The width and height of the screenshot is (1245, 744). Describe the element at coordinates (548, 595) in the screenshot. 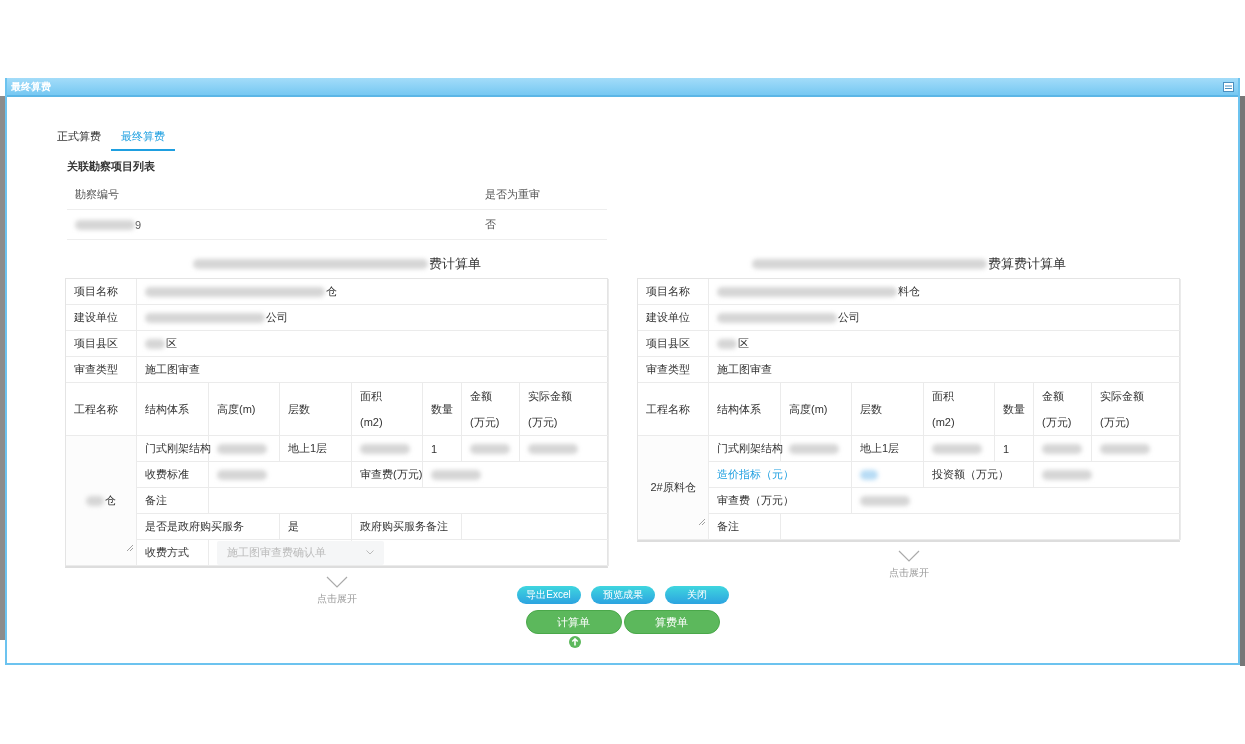

I see `action-button: 导出Excel` at that location.